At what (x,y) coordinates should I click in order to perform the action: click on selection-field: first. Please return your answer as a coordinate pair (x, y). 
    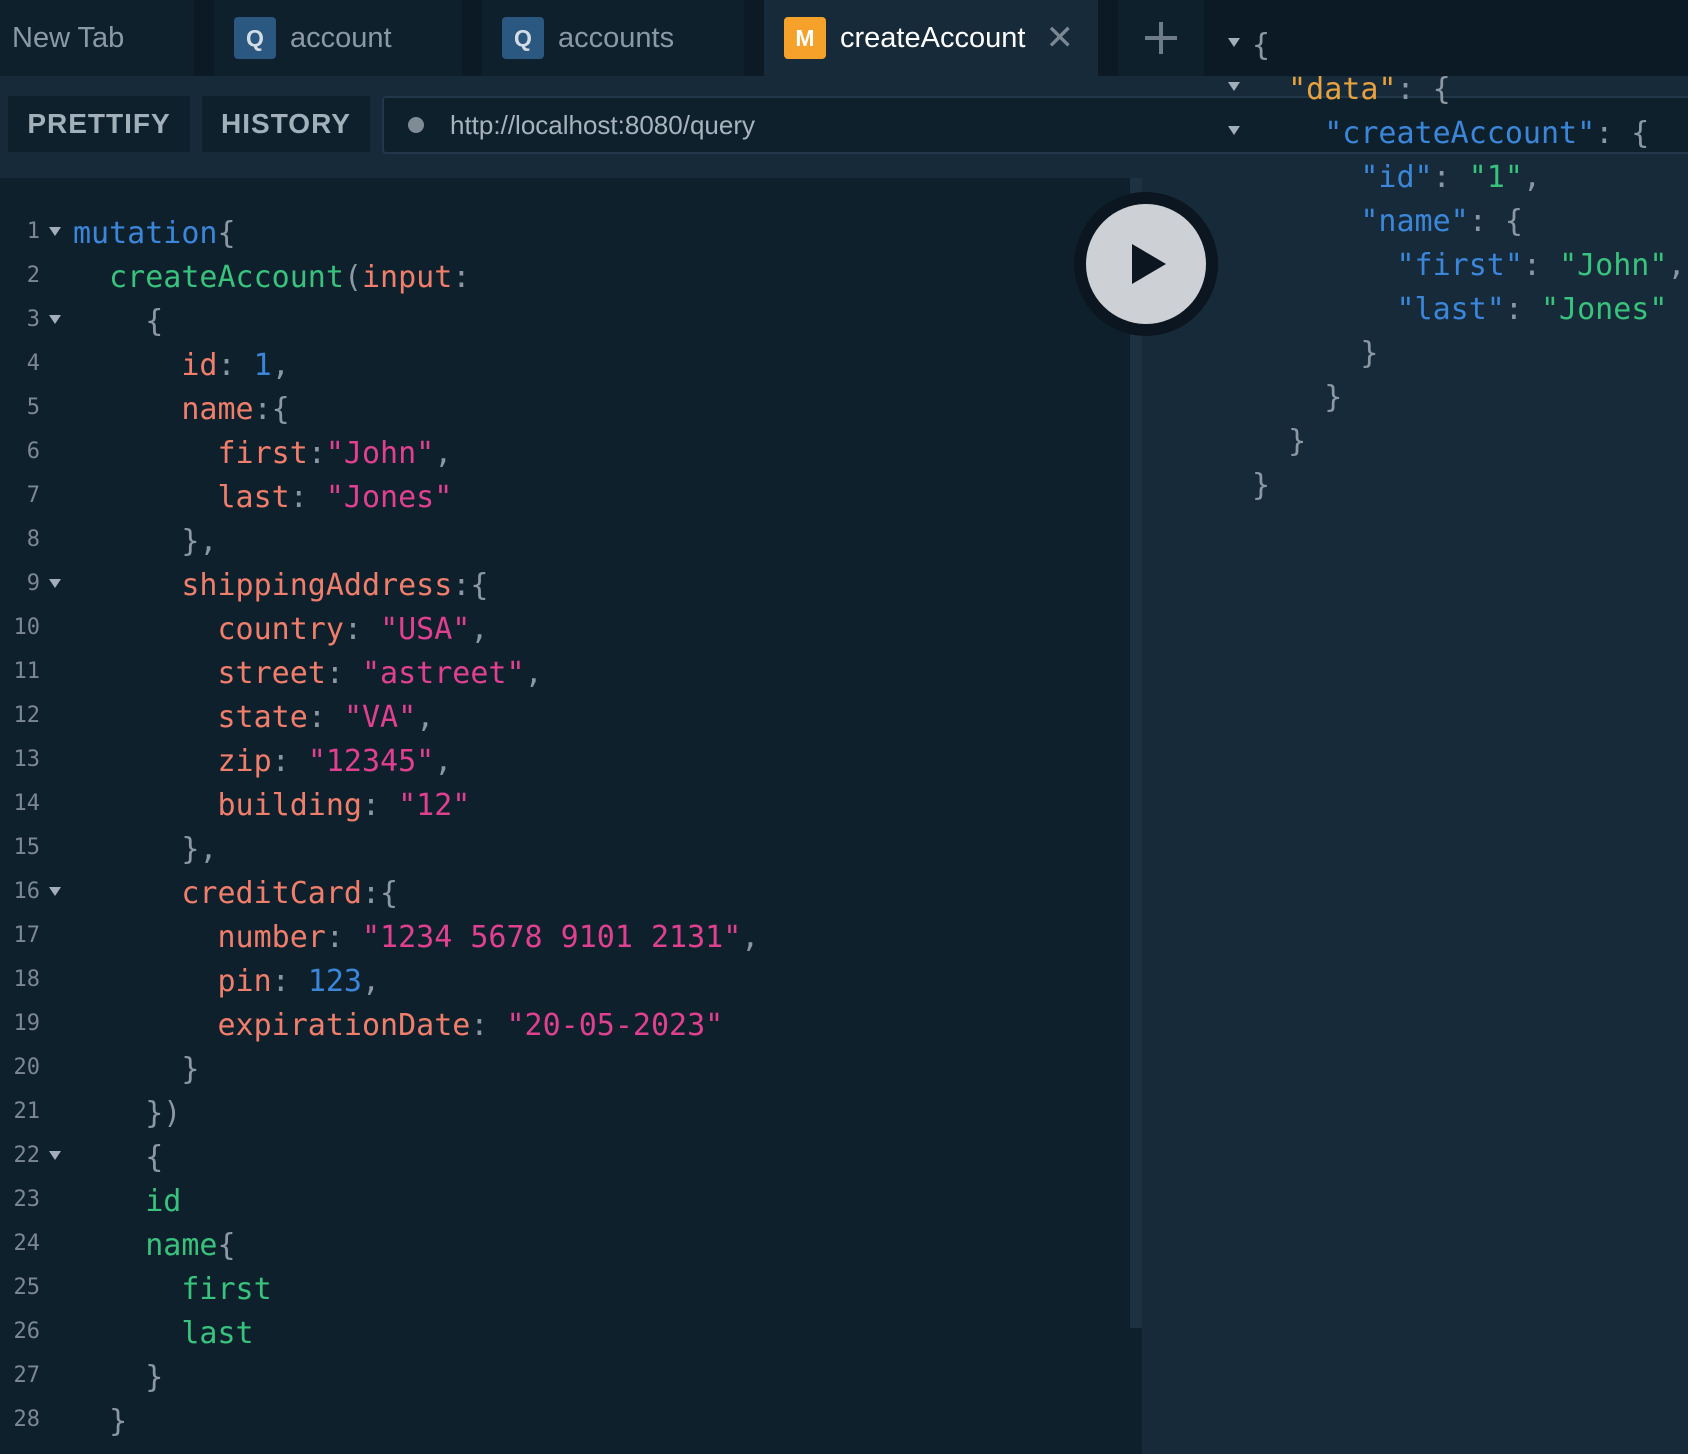
    Looking at the image, I should click on (226, 1289).